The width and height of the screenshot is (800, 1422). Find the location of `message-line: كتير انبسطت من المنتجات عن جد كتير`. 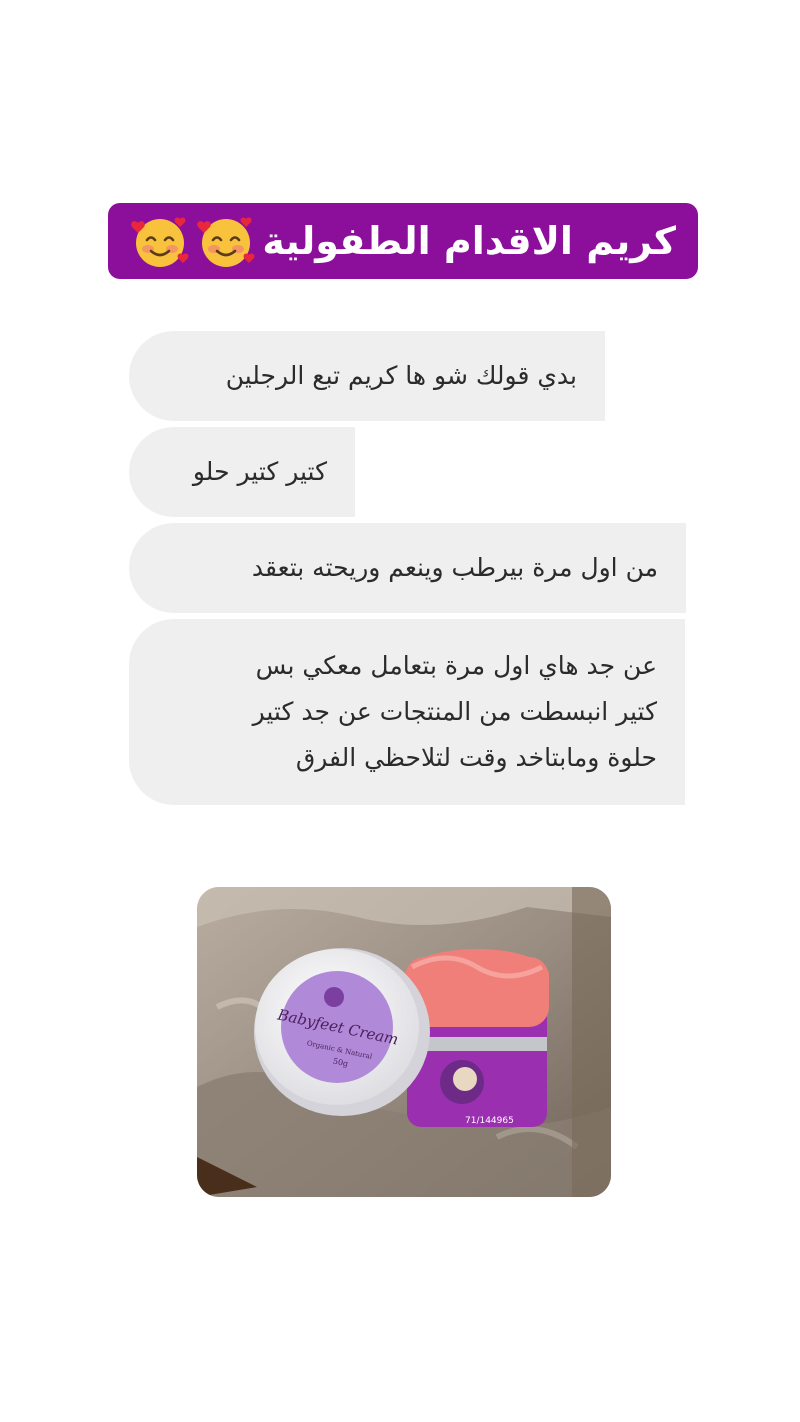

message-line: كتير انبسطت من المنتجات عن جد كتير is located at coordinates (454, 711).